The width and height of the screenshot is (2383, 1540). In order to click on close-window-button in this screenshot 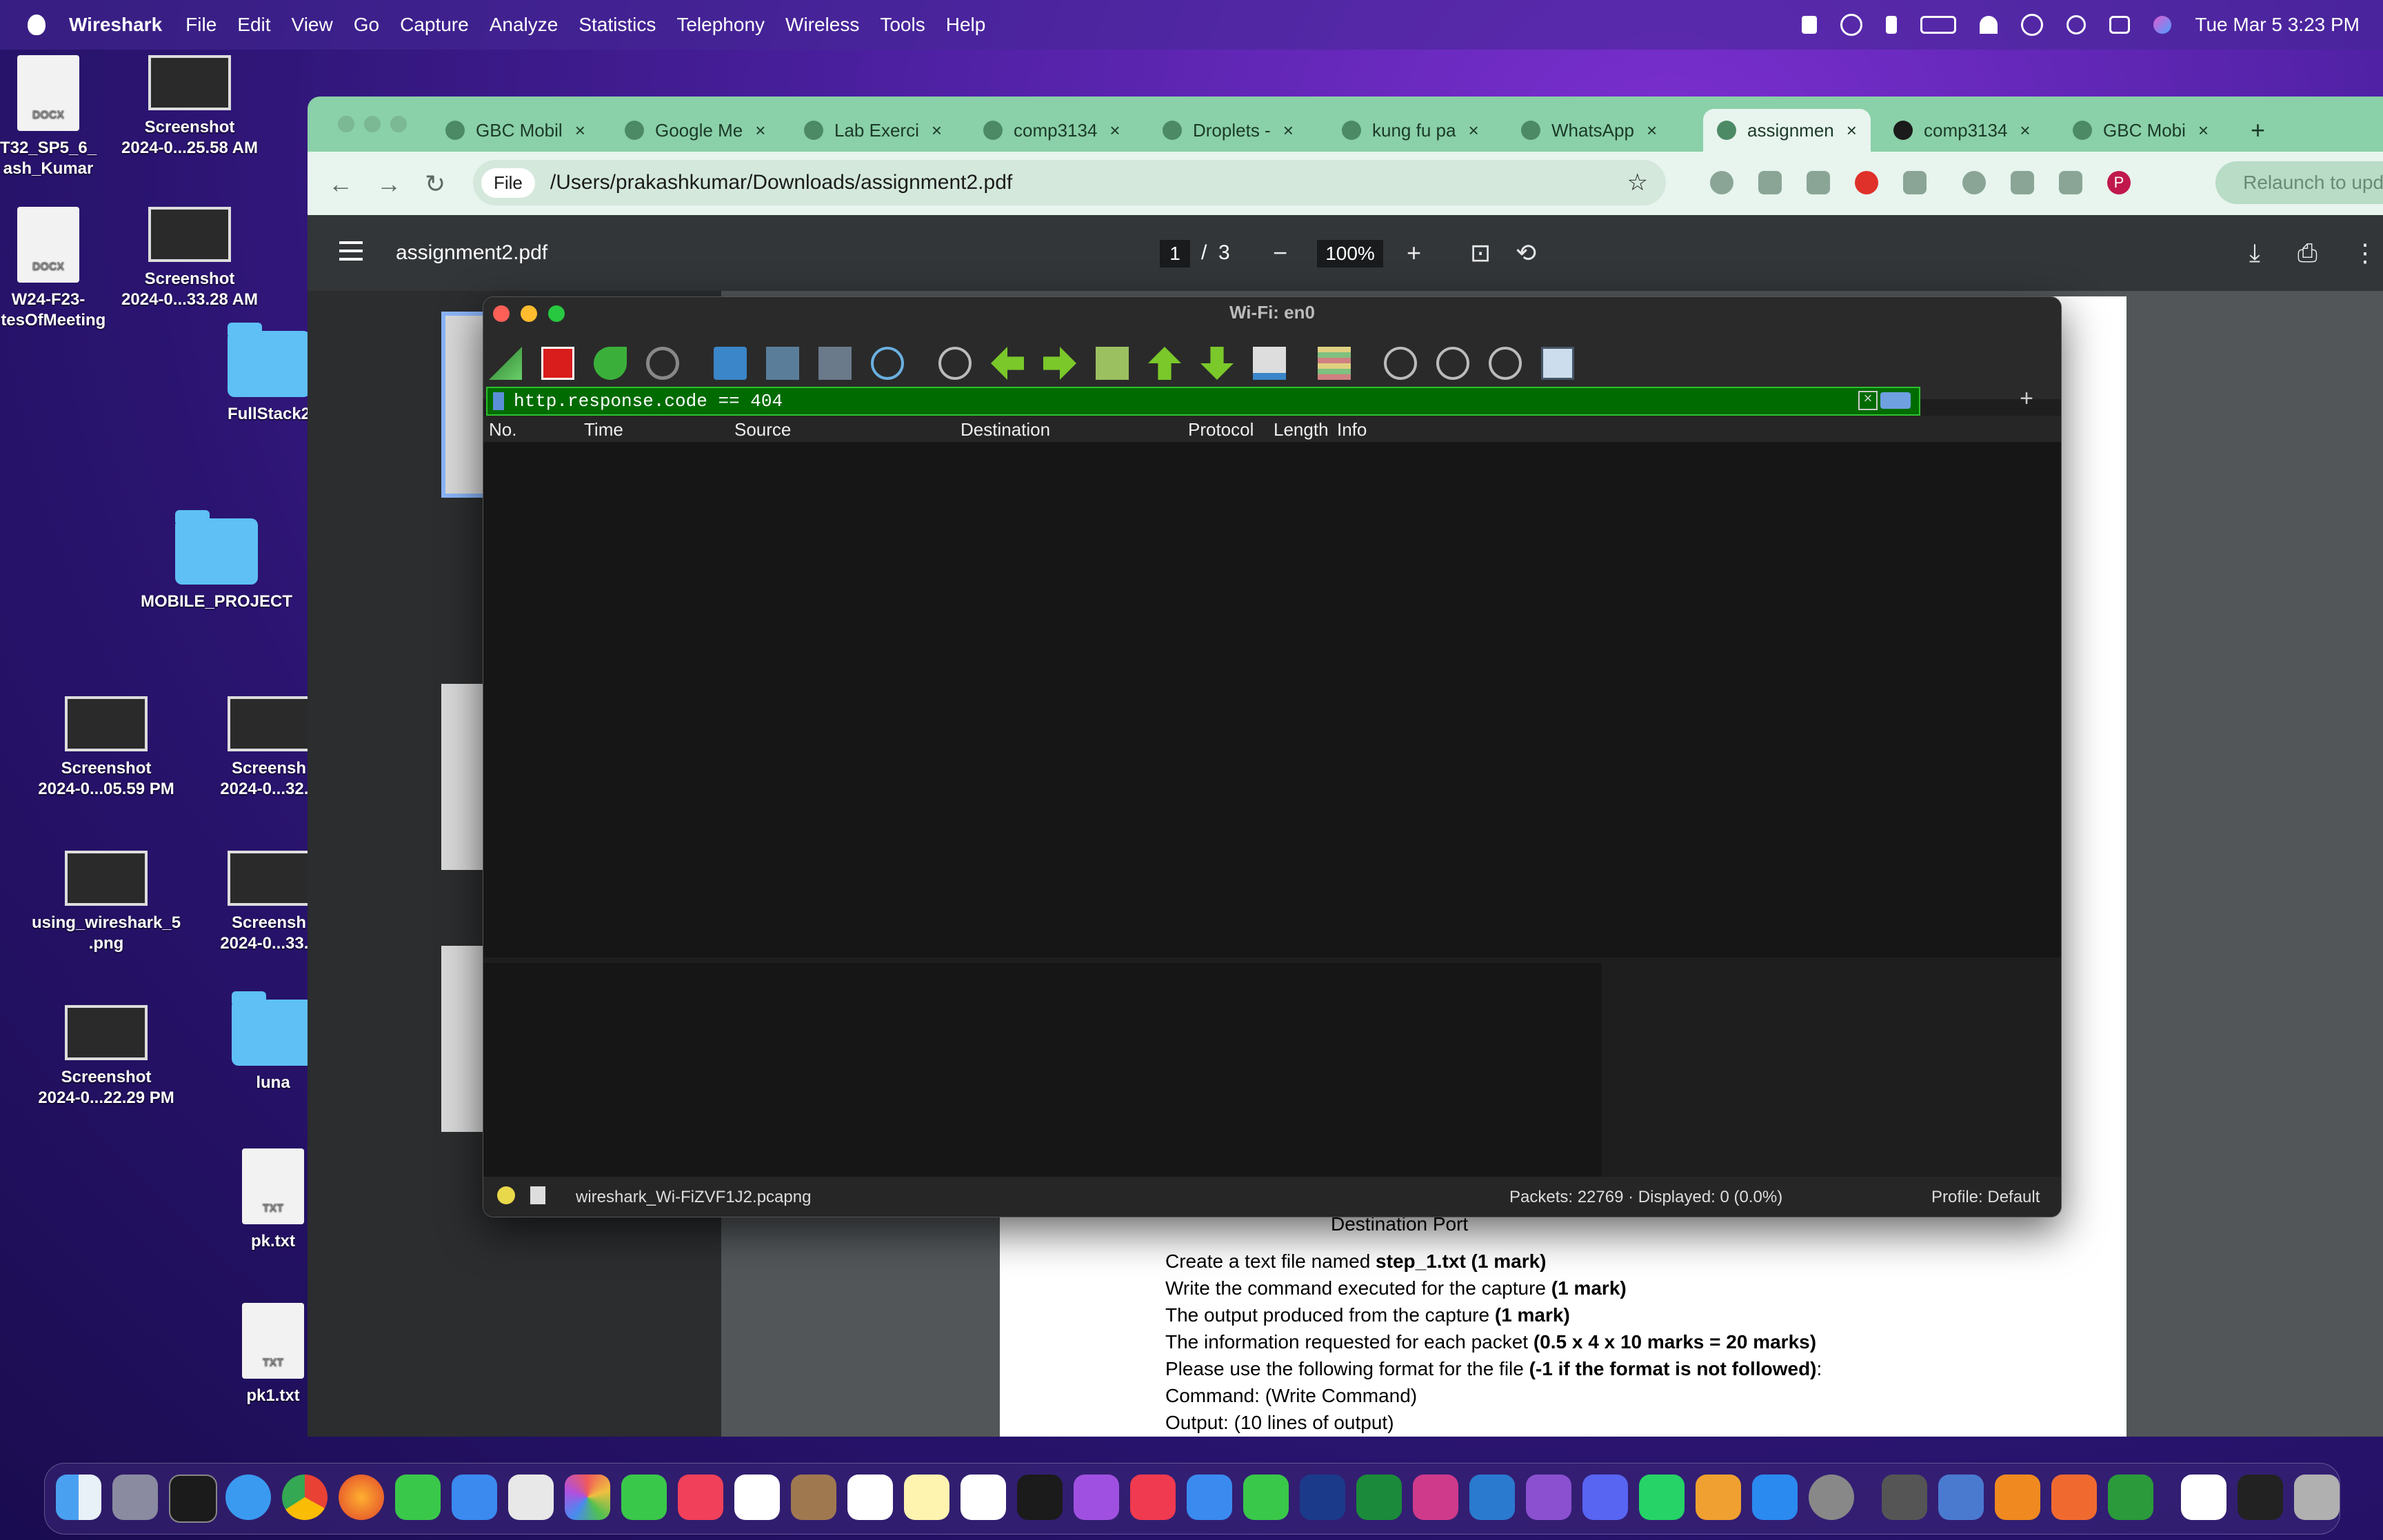, I will do `click(501, 314)`.